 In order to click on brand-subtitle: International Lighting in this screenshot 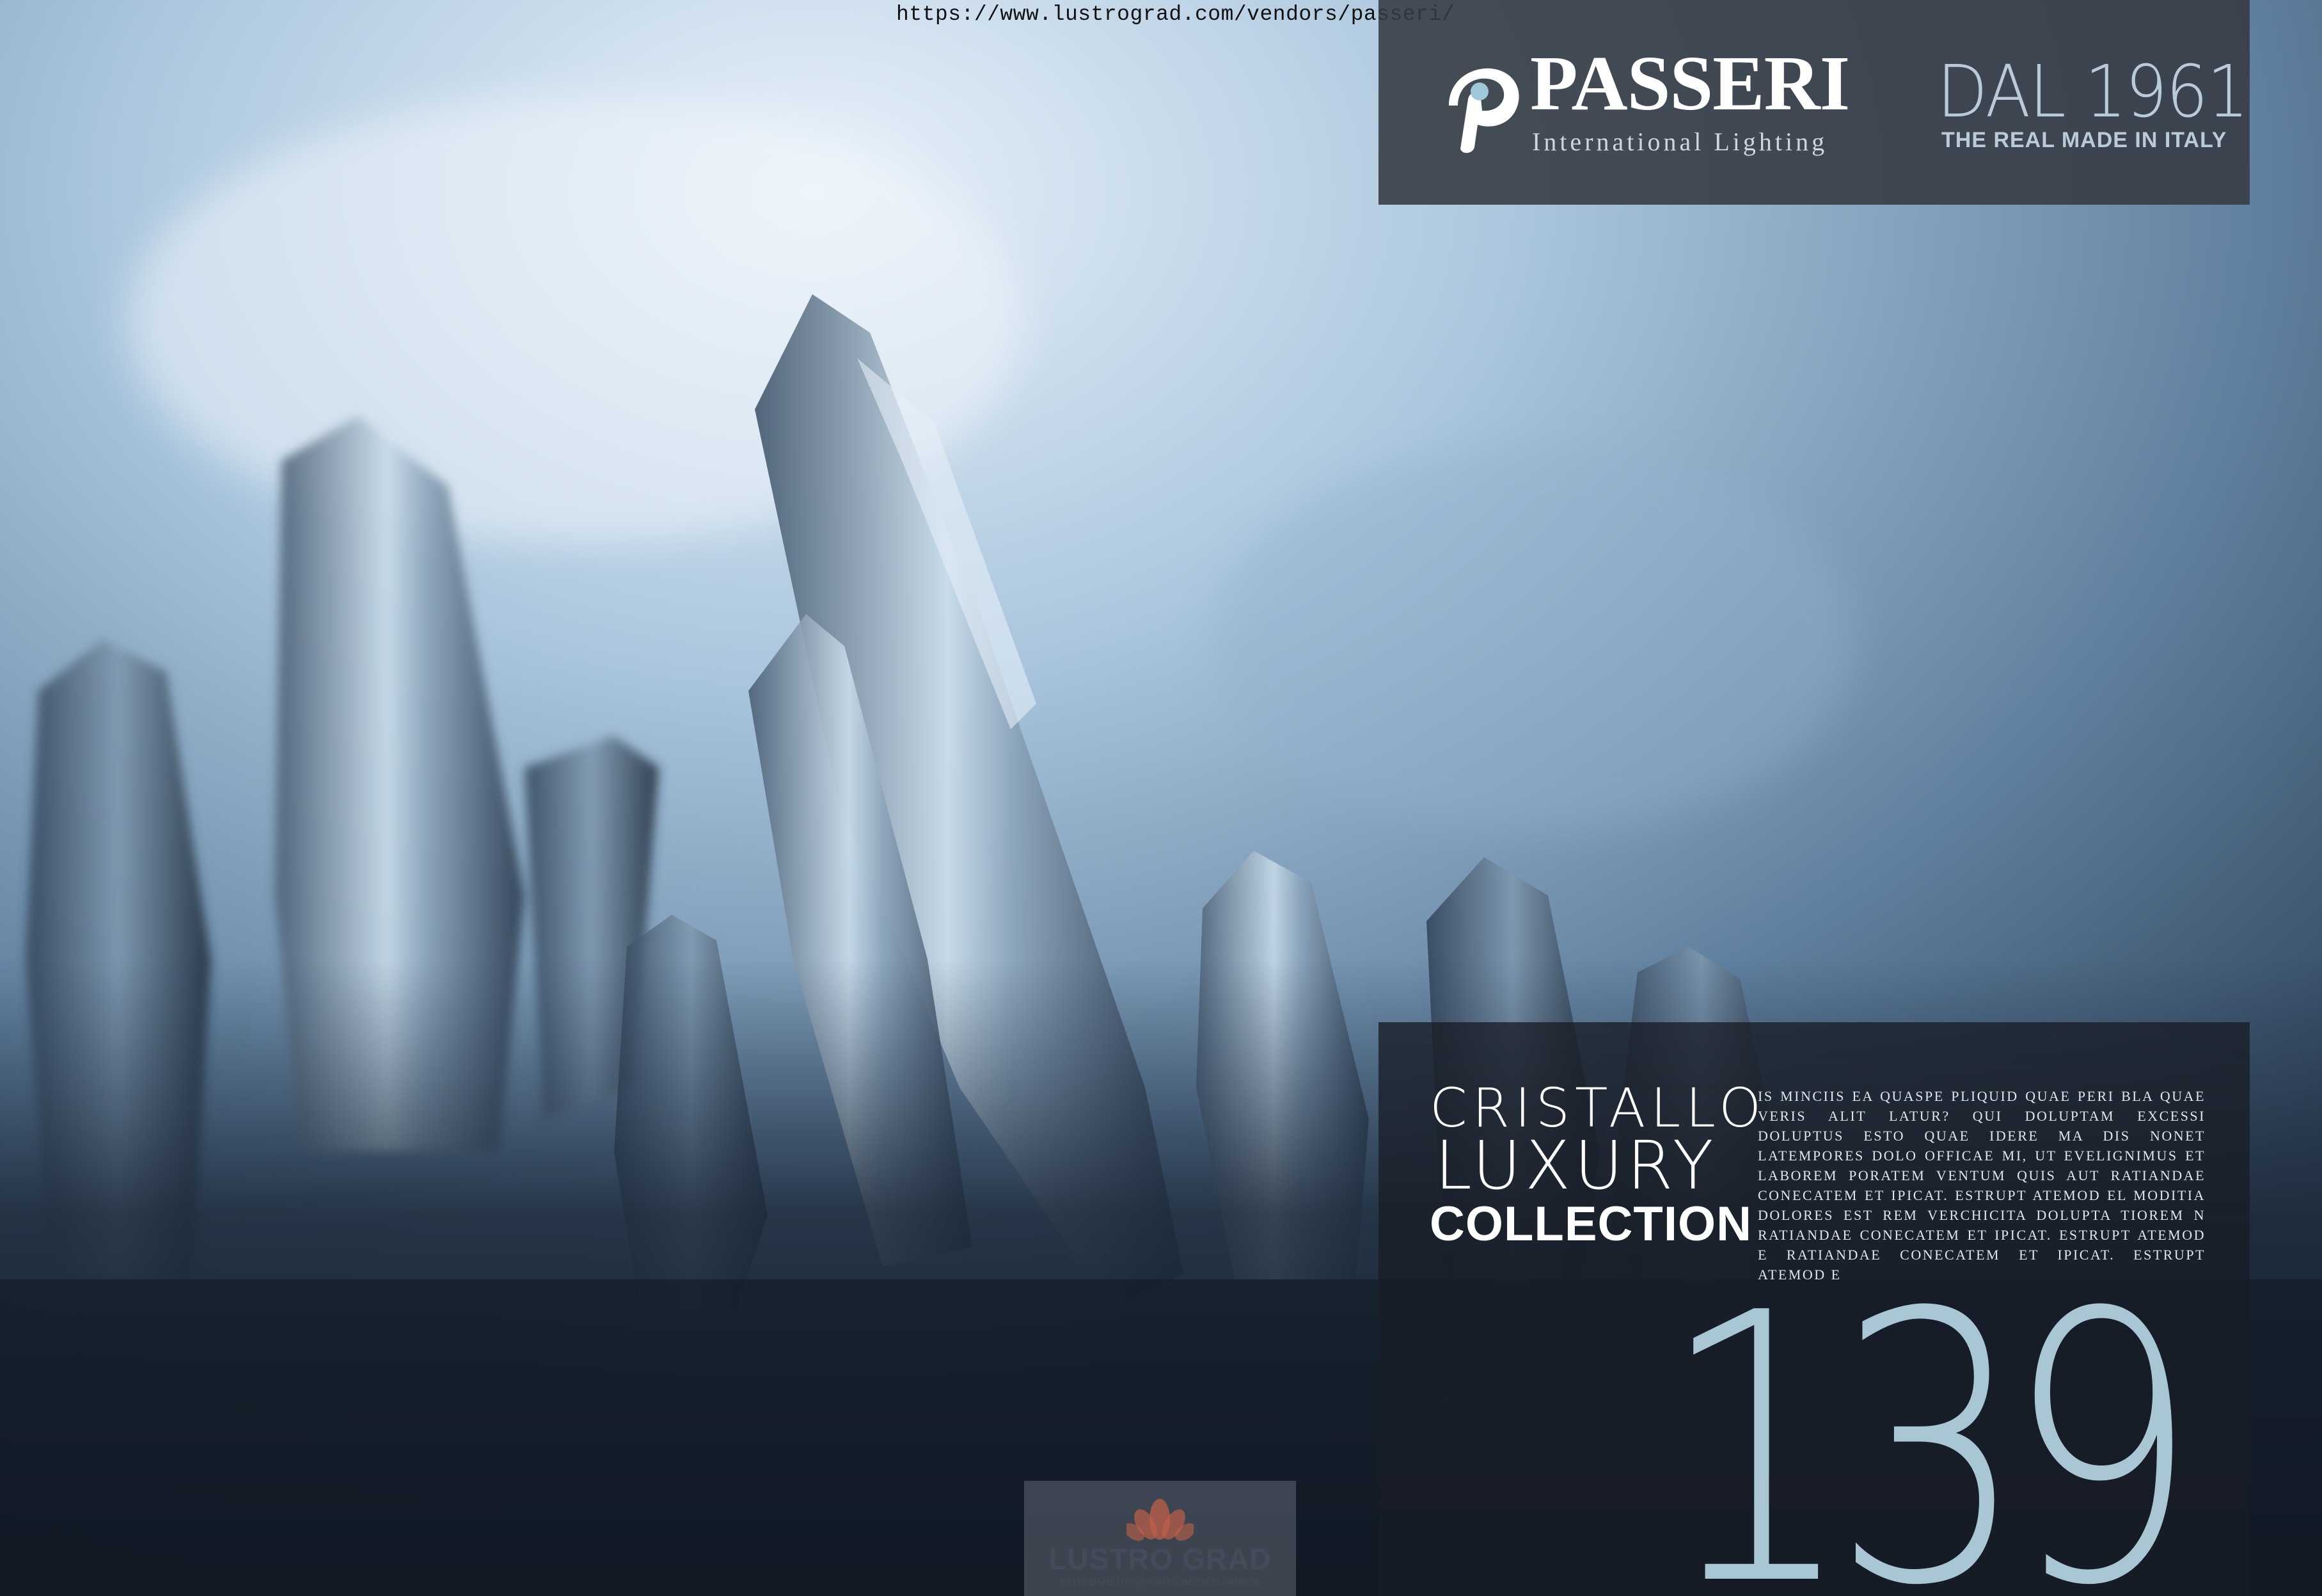, I will do `click(1680, 141)`.